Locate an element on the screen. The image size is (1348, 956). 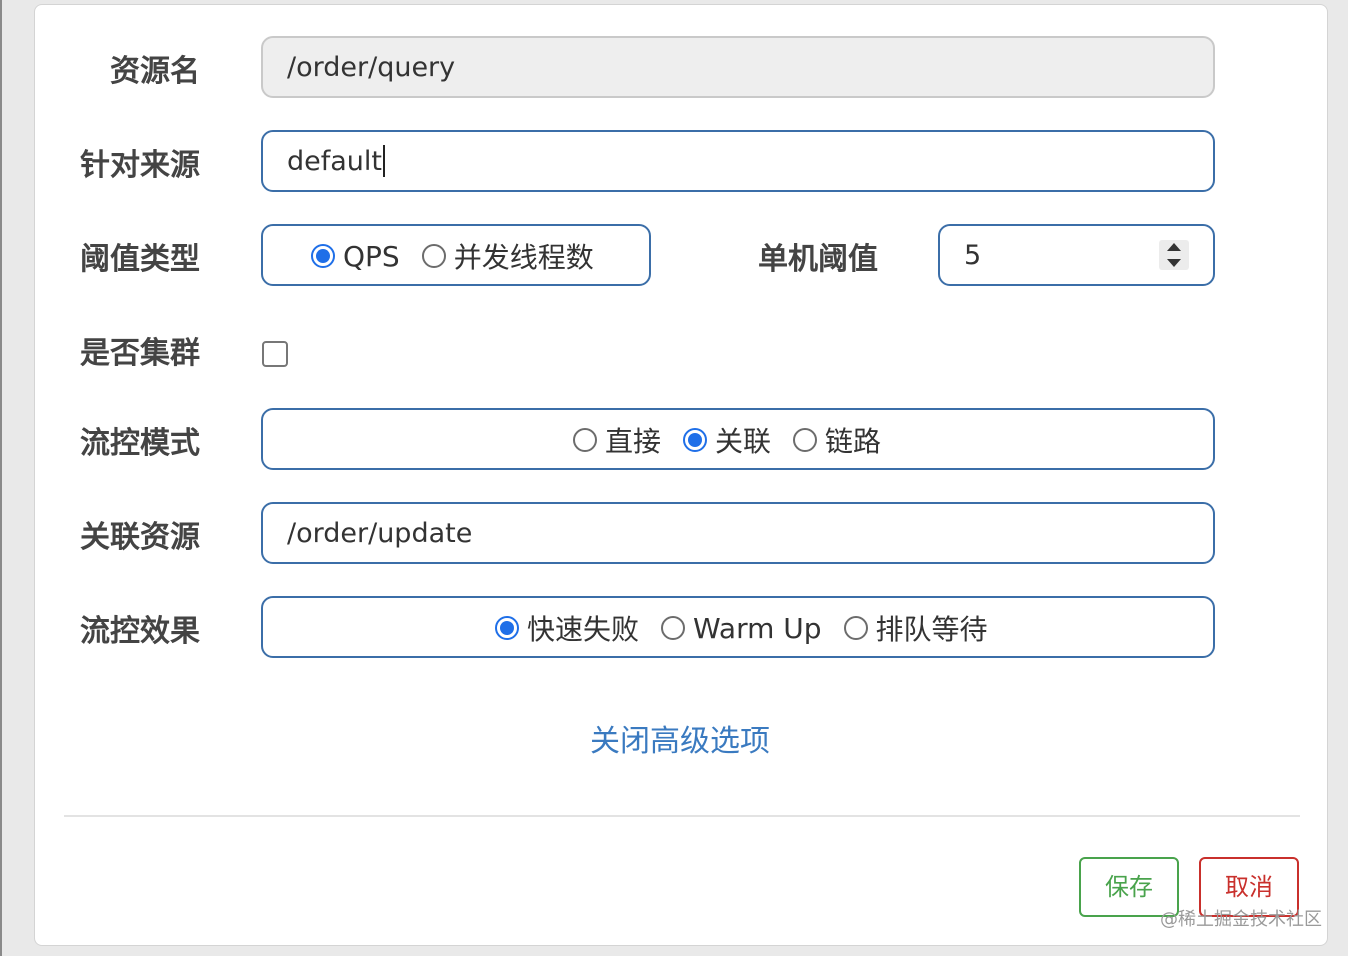
limit-app-value: default is located at coordinates (335, 161).